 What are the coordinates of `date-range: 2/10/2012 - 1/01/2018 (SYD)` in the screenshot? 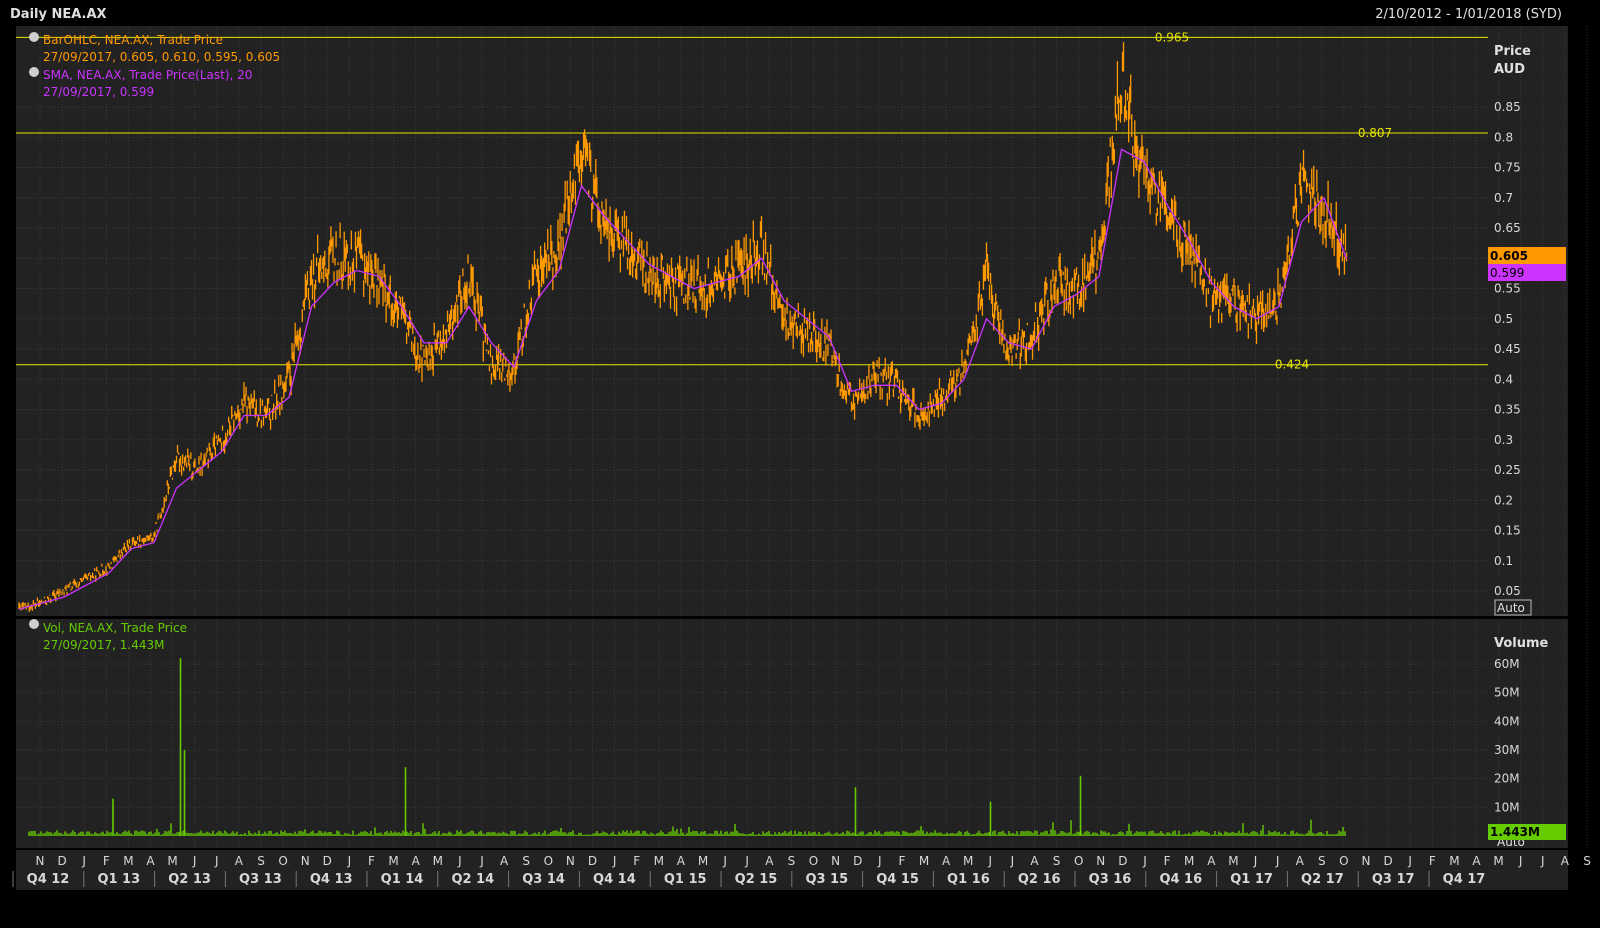 It's located at (1468, 14).